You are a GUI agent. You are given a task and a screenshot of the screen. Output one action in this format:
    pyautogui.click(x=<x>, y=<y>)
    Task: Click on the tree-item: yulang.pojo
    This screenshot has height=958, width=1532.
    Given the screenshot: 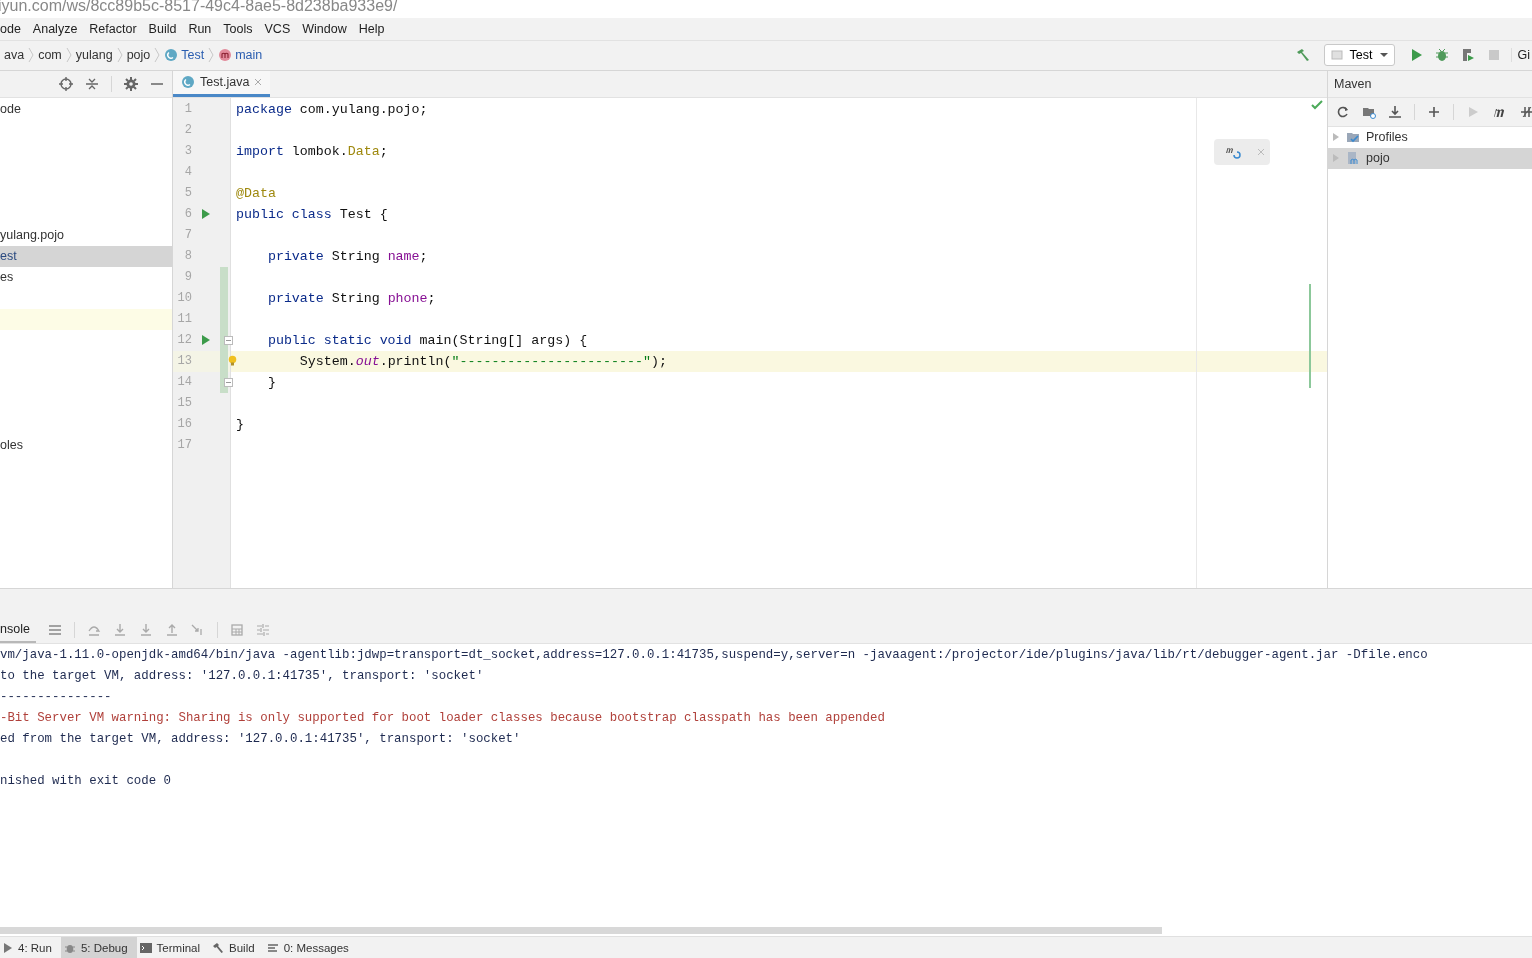 What is the action you would take?
    pyautogui.click(x=86, y=235)
    